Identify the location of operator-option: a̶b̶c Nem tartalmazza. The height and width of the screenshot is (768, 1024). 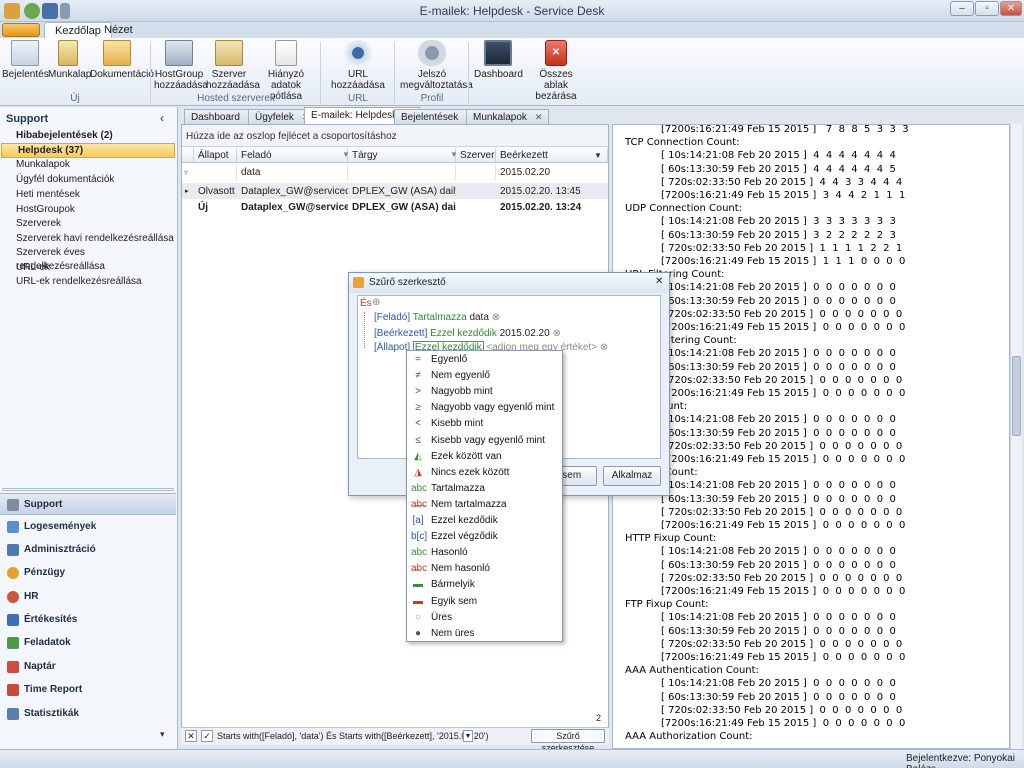
(484, 505).